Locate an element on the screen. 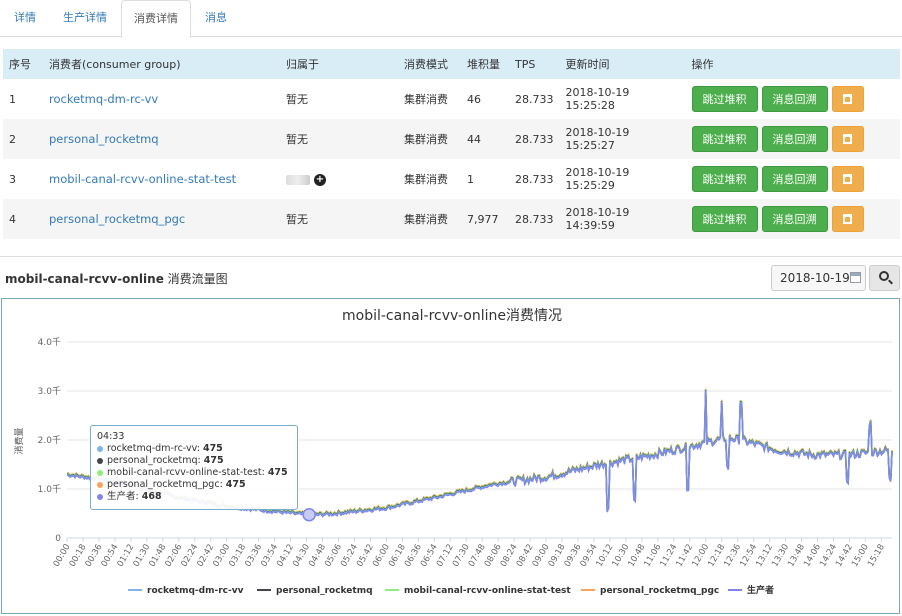 The image size is (902, 616). col-index: 序号 is located at coordinates (20, 64).